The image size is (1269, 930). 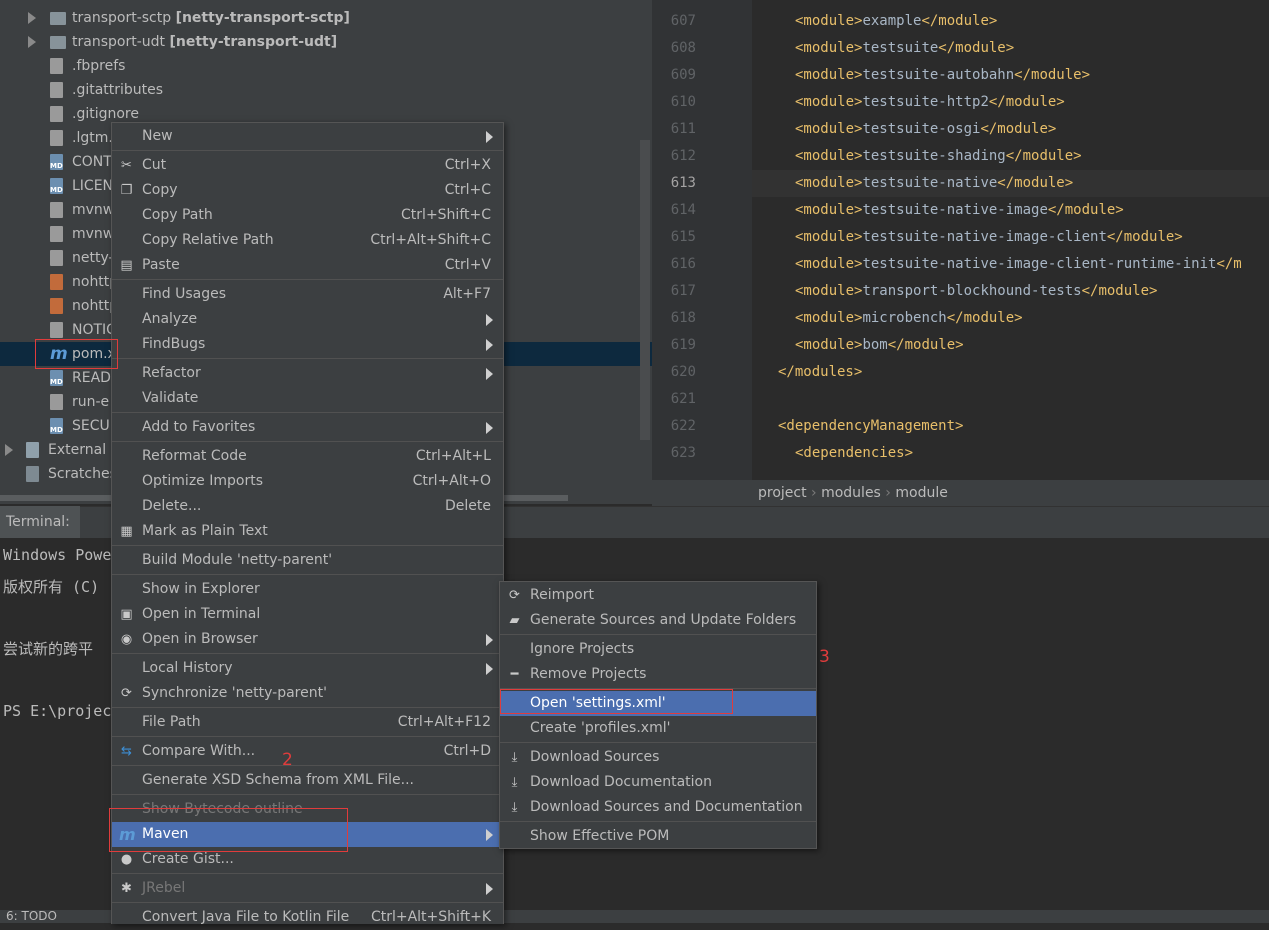 I want to click on breadcrumb-item: project, so click(x=782, y=493).